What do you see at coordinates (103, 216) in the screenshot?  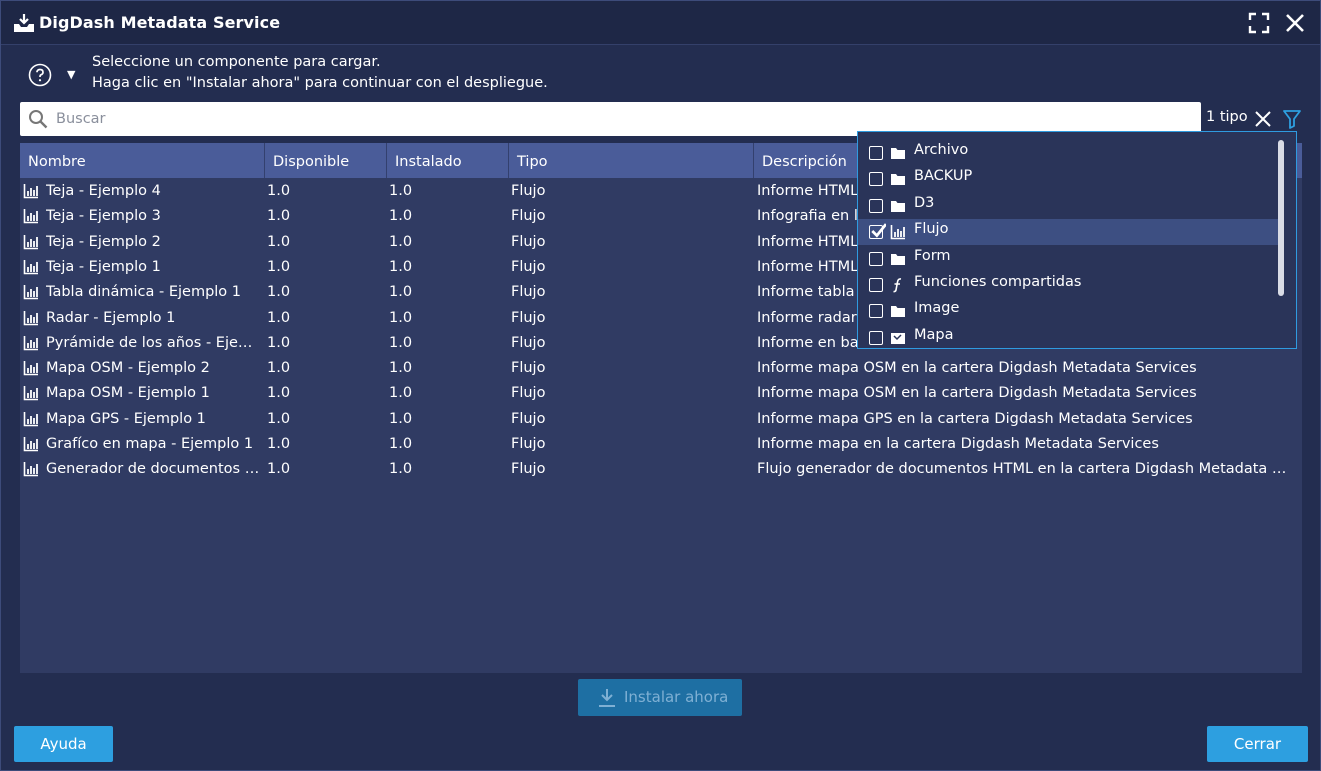 I see `cell-nombre: Teja - Ejemplo 3` at bounding box center [103, 216].